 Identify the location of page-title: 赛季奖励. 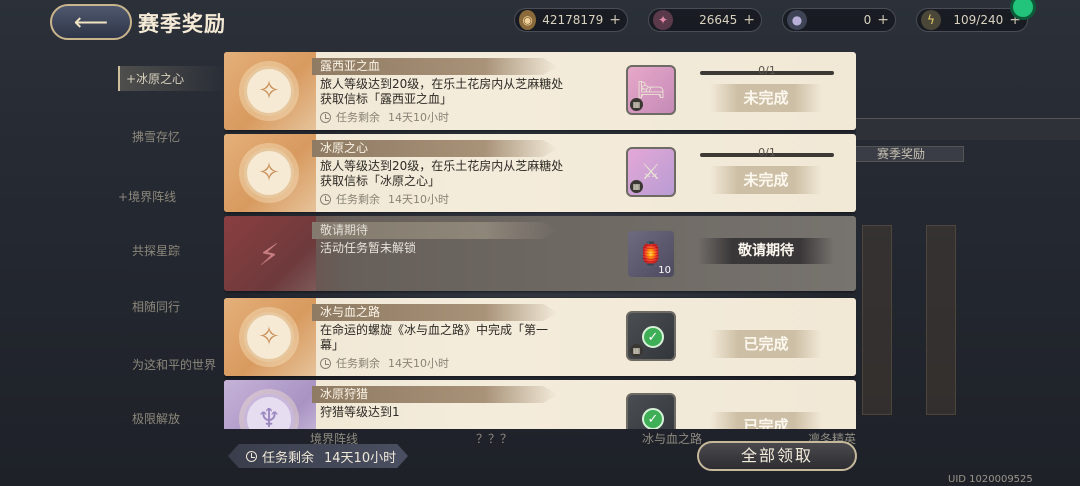
(182, 24).